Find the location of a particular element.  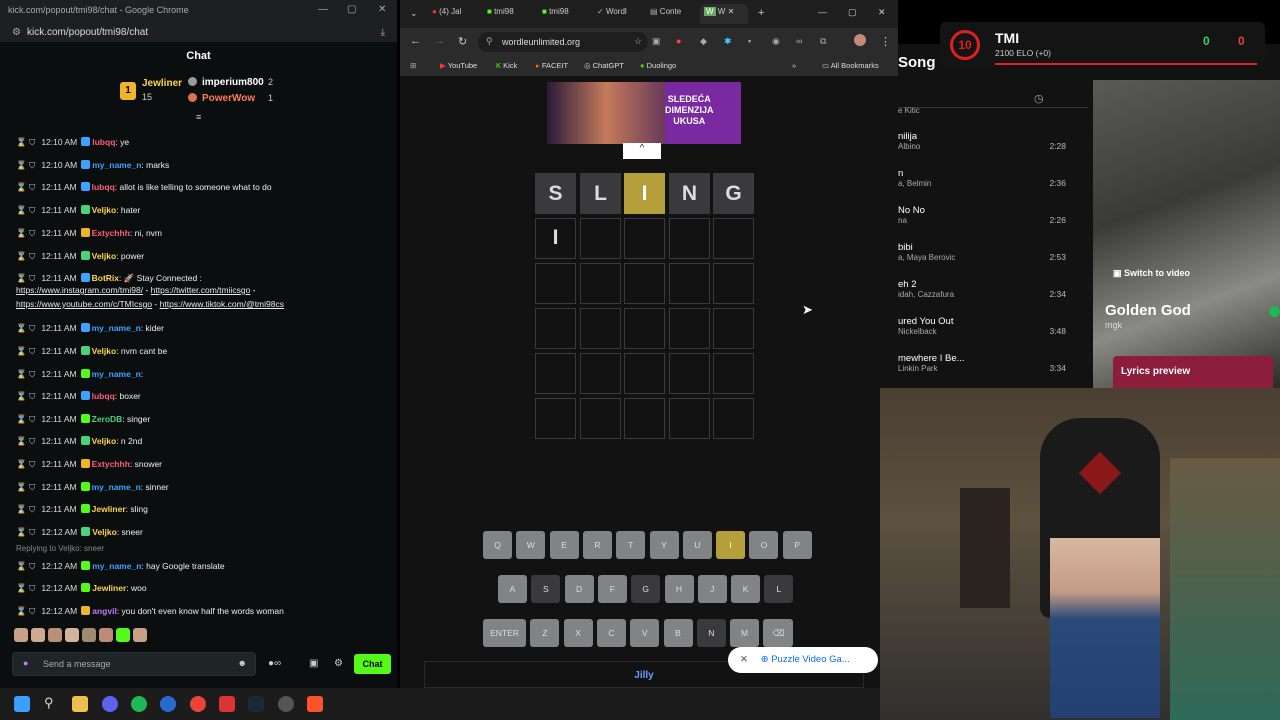

bookmark-kick: K Kick is located at coordinates (506, 65).